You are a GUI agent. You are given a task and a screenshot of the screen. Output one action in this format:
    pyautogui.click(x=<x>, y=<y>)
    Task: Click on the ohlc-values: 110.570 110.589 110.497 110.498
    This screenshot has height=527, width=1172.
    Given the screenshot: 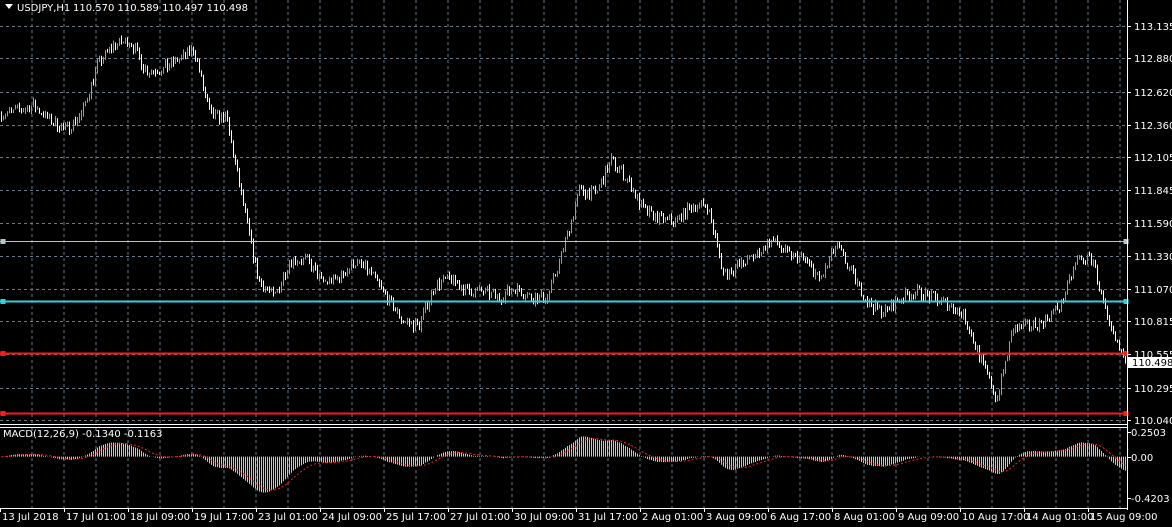 What is the action you would take?
    pyautogui.click(x=160, y=8)
    